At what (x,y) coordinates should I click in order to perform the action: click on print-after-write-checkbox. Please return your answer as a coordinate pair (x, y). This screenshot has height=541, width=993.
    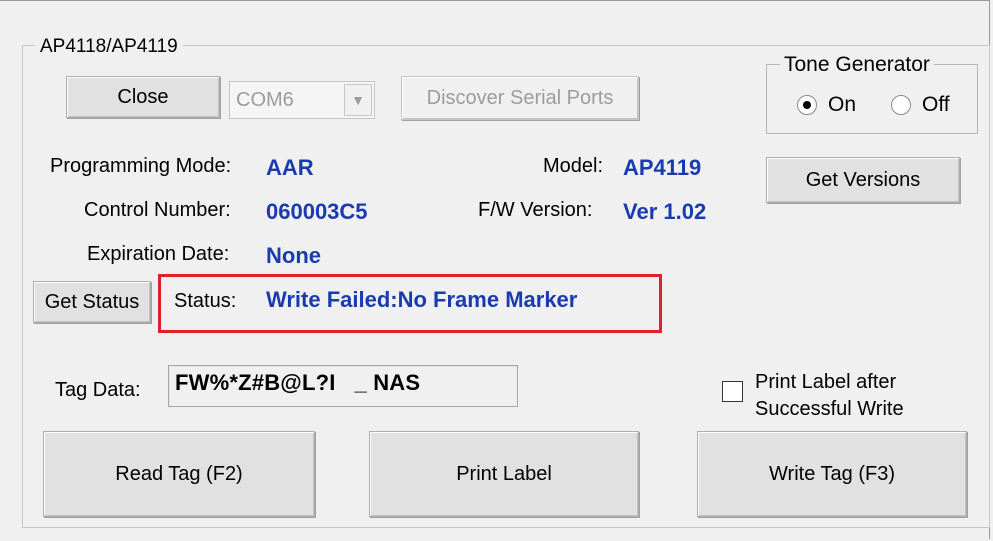
    Looking at the image, I should click on (732, 391).